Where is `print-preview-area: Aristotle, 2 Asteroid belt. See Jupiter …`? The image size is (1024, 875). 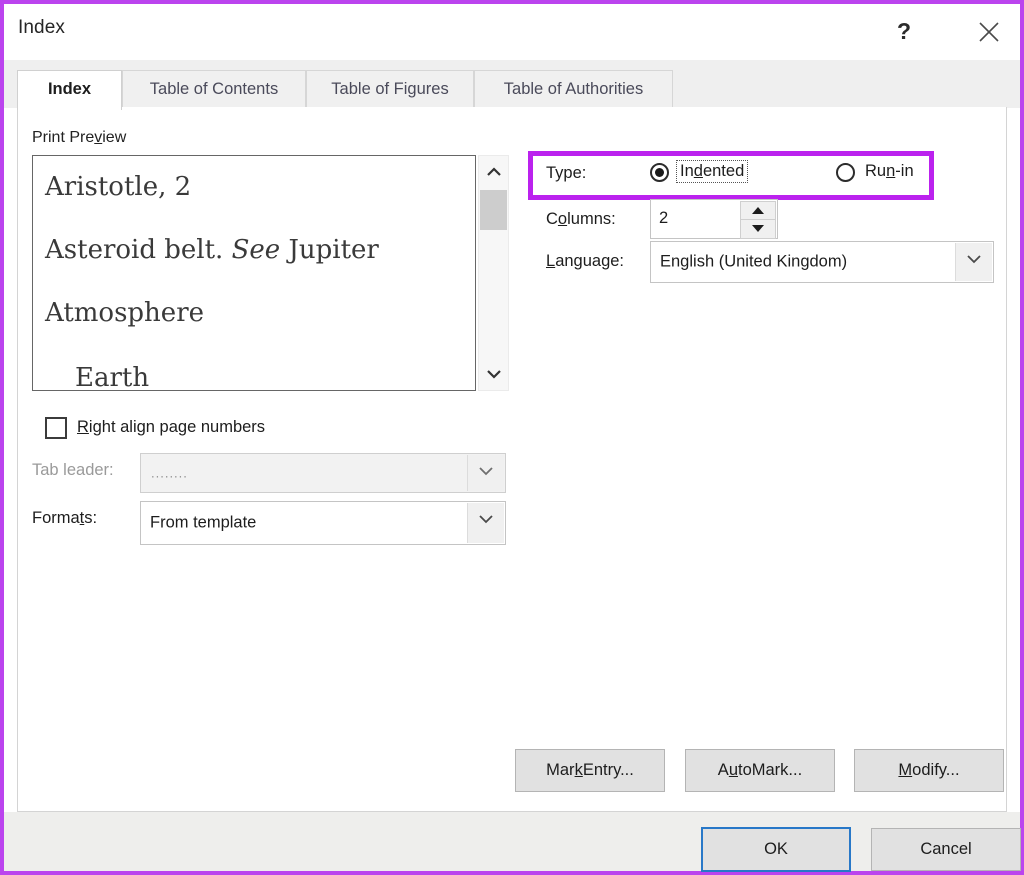
print-preview-area: Aristotle, 2 Asteroid belt. See Jupiter … is located at coordinates (270, 273).